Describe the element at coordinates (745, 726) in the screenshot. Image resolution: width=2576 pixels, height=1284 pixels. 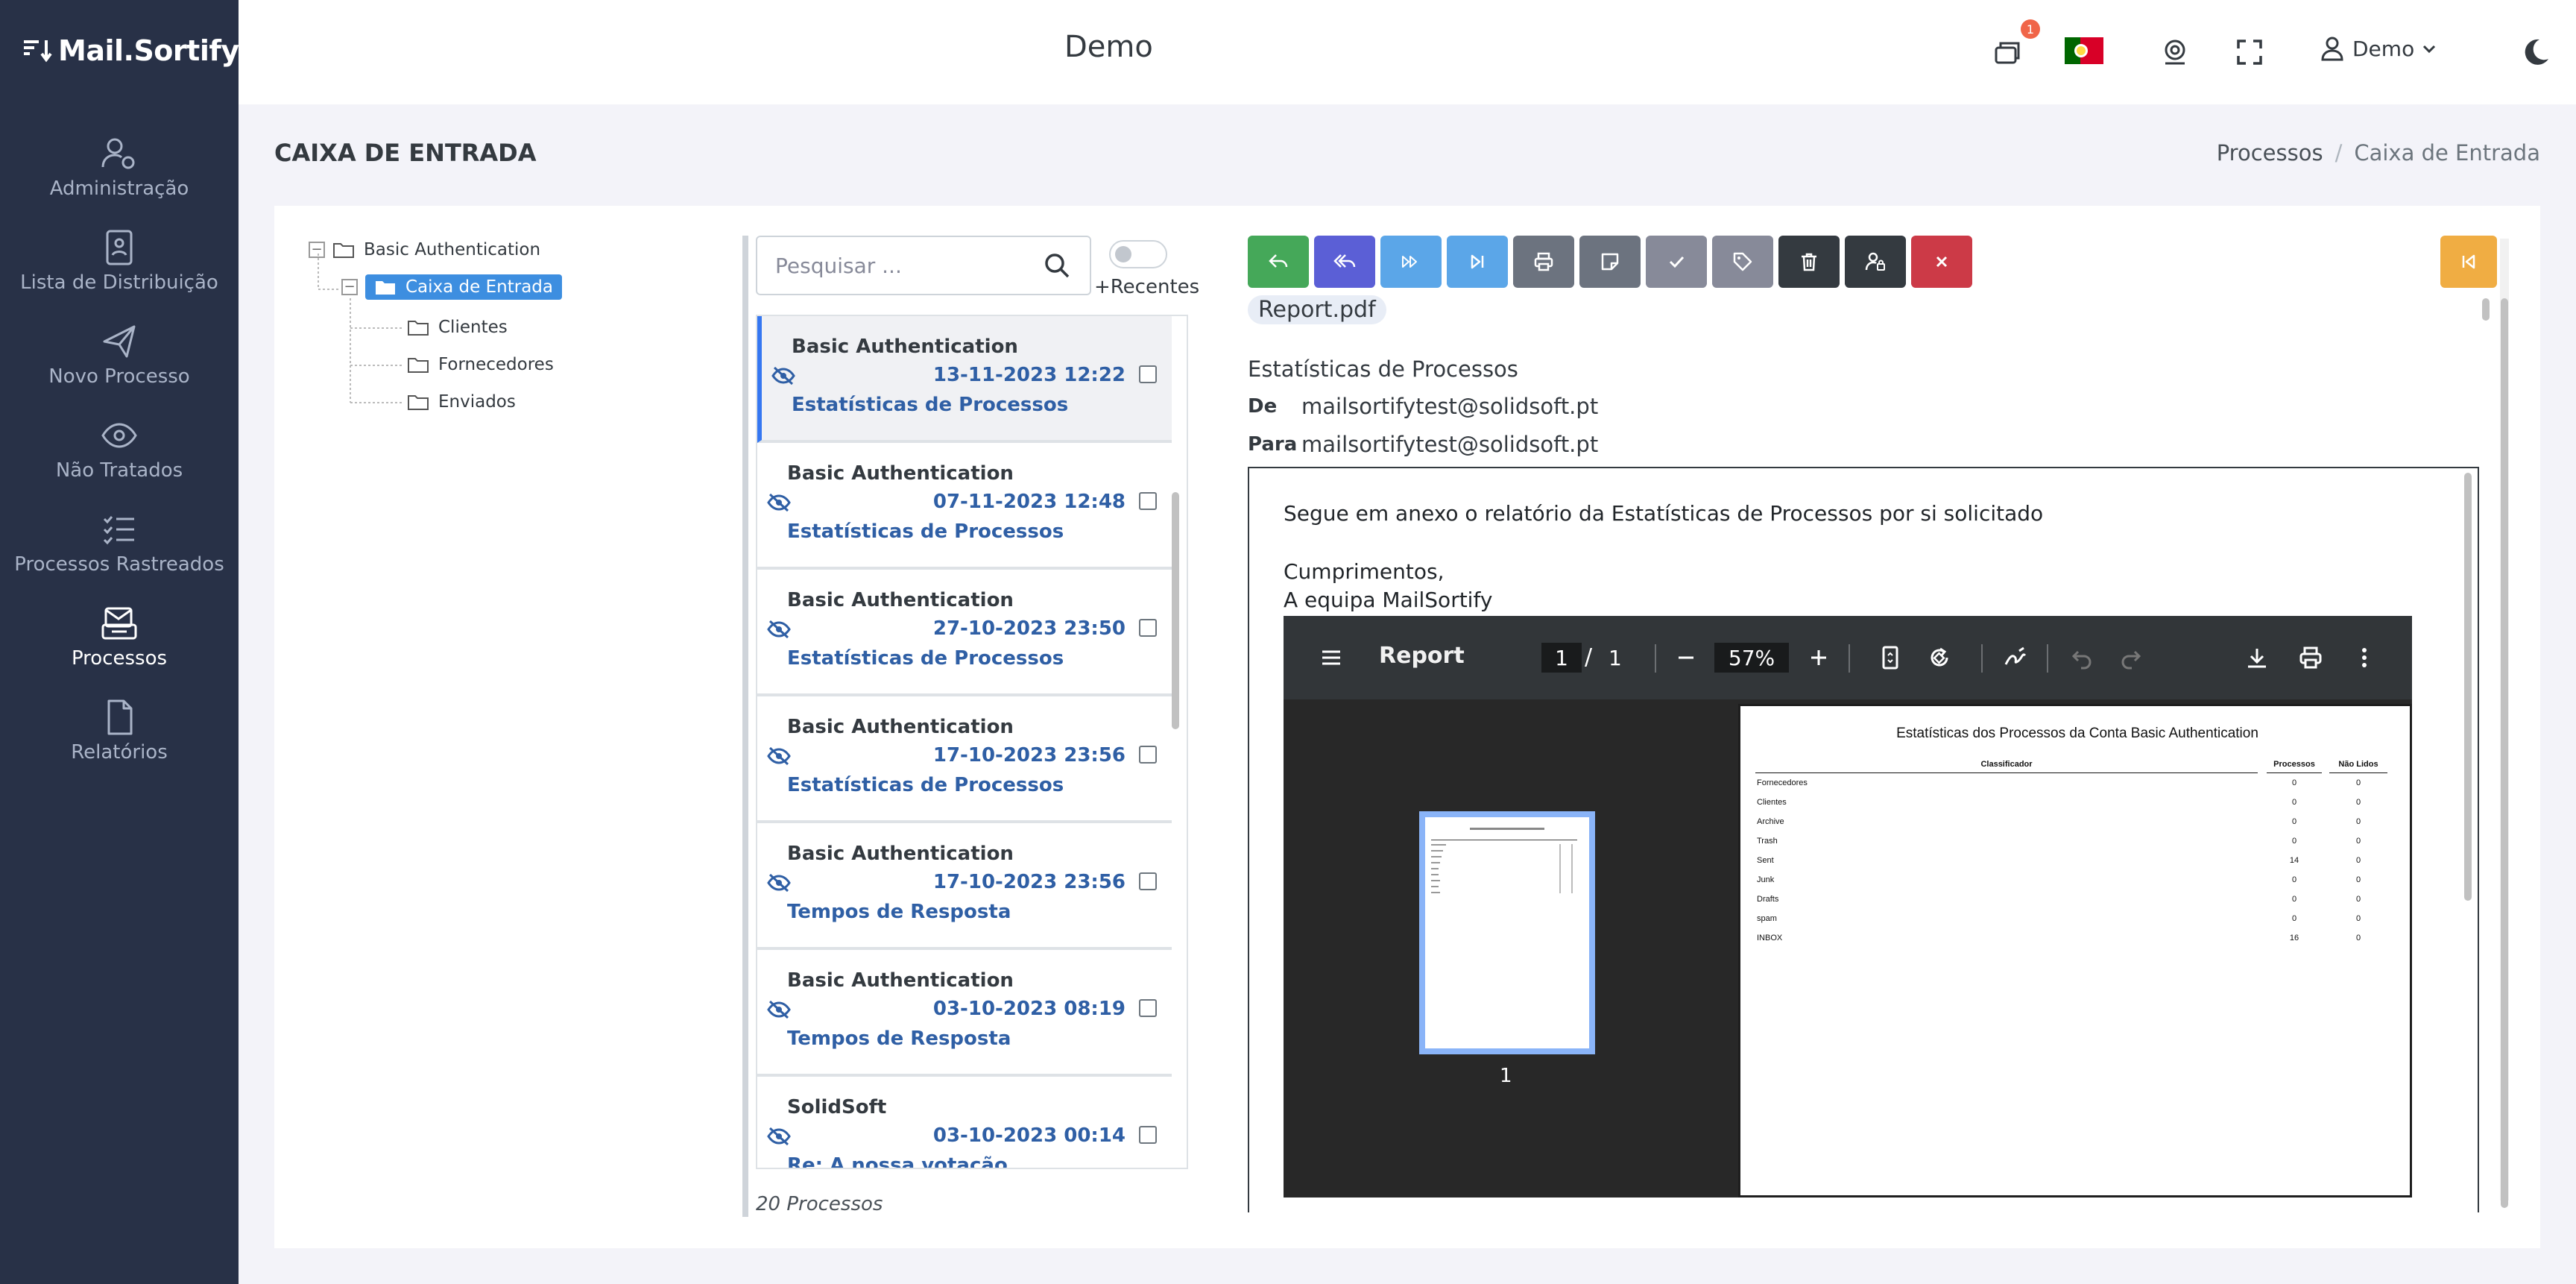
I see `list-resize-handle` at that location.